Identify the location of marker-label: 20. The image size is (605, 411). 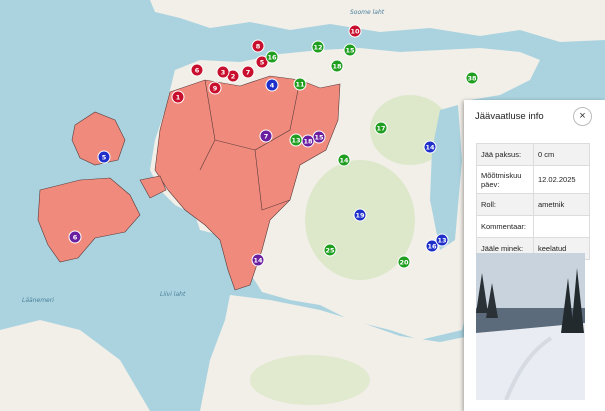
(404, 263).